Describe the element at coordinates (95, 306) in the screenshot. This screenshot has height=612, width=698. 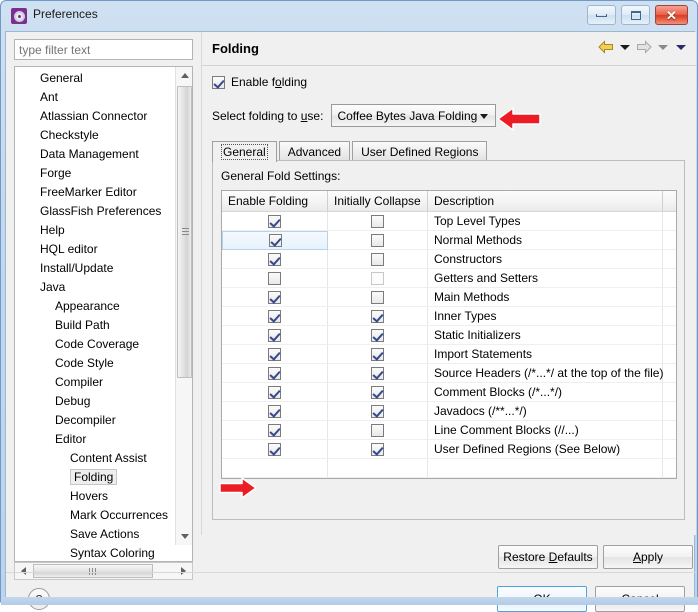
I see `sidebar-item-appearance: Appearance` at that location.